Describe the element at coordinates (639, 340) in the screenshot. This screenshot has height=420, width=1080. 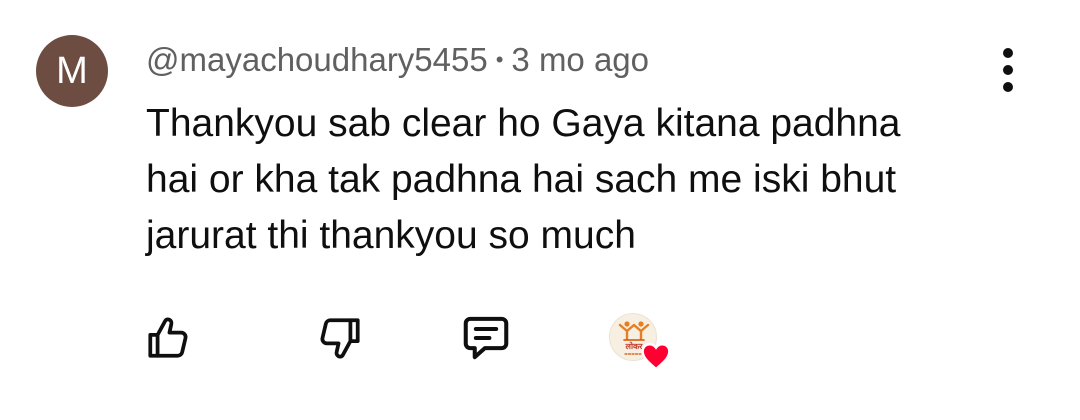
I see `creator-heart: लोकर` at that location.